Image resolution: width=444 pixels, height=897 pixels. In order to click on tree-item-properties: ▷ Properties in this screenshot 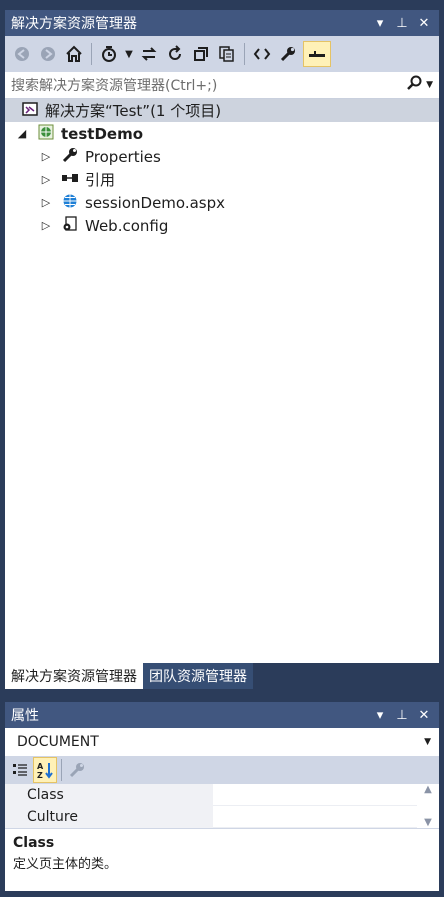, I will do `click(222, 156)`.